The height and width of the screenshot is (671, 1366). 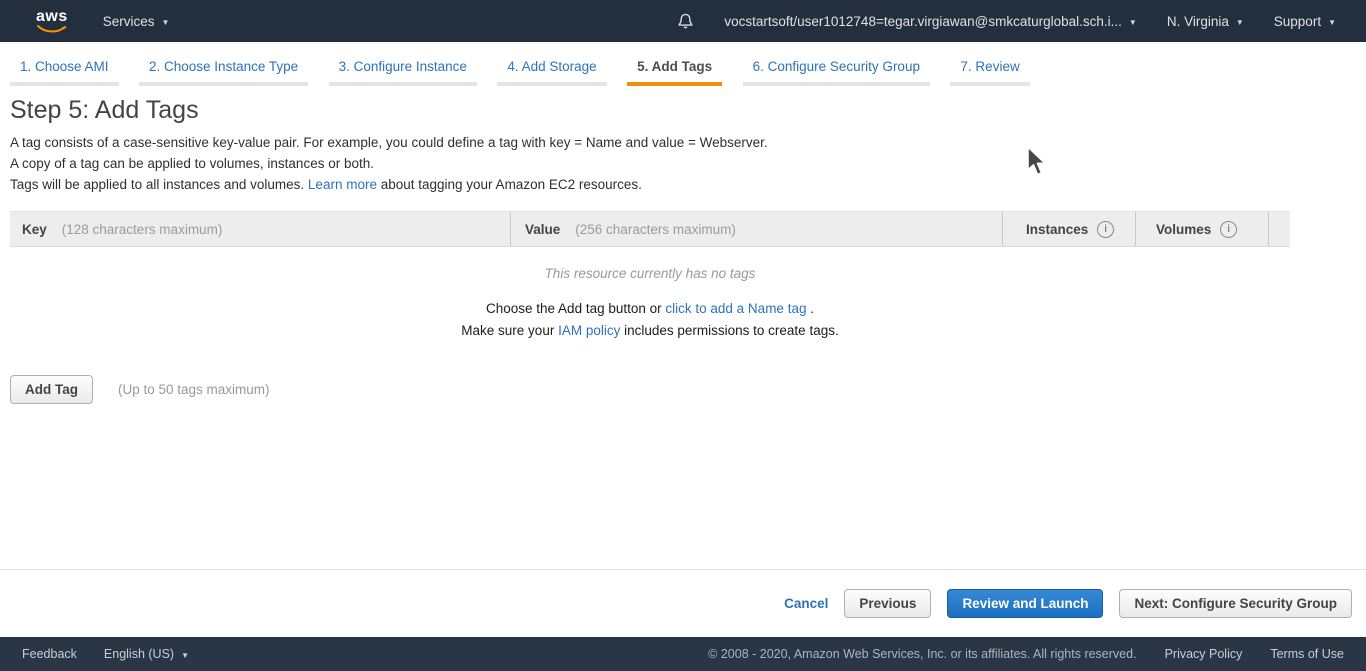 I want to click on volumes-column-header: Volumes i, so click(x=1201, y=229).